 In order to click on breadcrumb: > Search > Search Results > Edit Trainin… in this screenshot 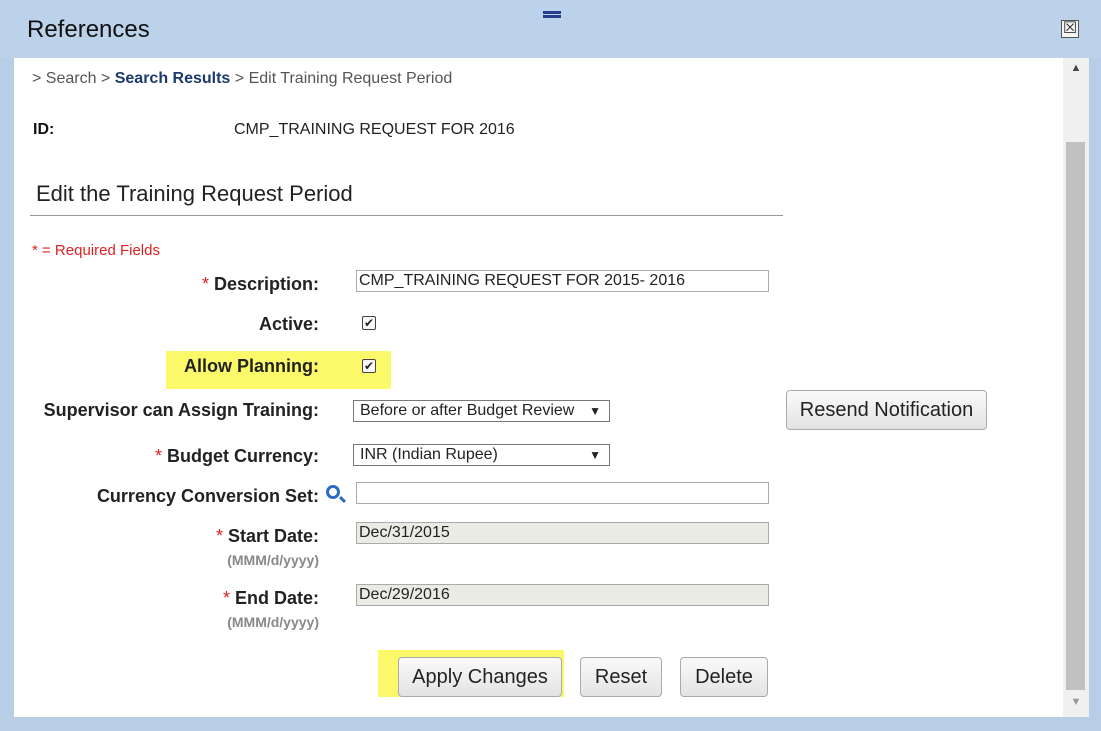, I will do `click(242, 79)`.